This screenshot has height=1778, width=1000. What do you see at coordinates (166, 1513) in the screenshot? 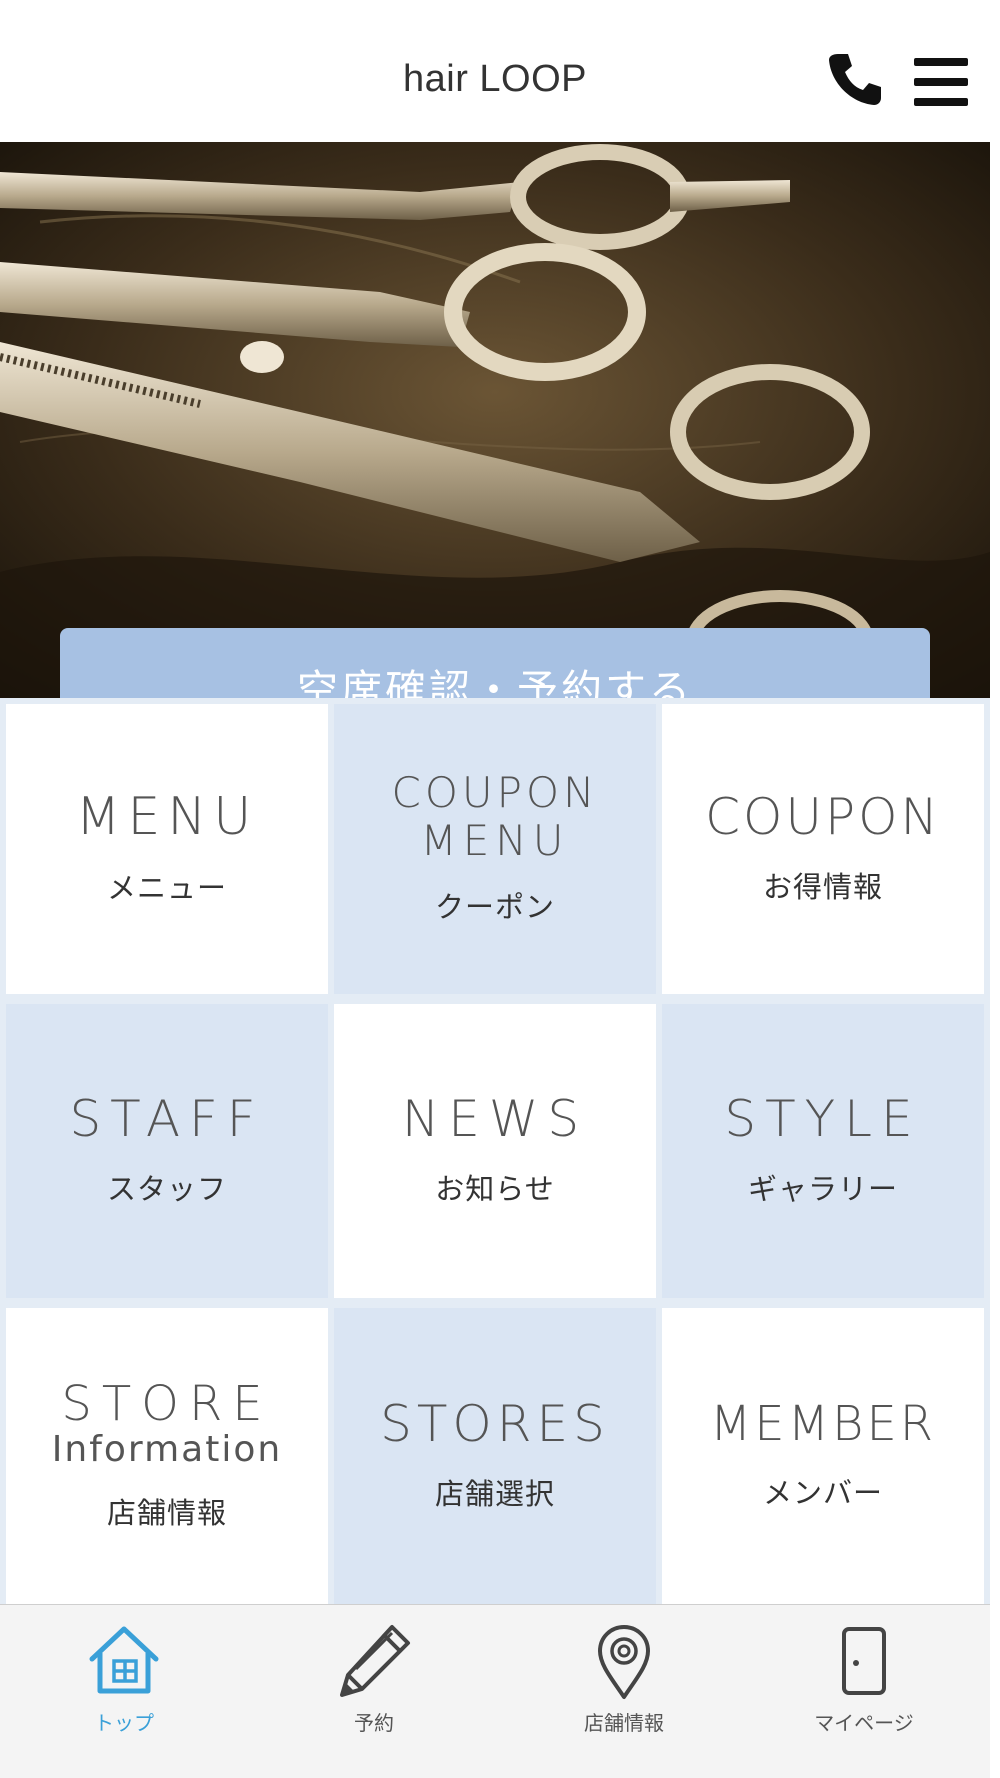
I see `tile-store-label: 店舗情報` at bounding box center [166, 1513].